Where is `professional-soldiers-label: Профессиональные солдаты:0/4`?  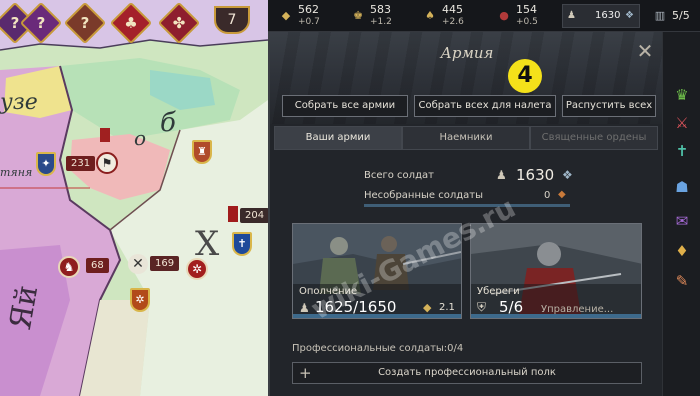 professional-soldiers-label: Профессиональные солдаты:0/4 is located at coordinates (378, 348).